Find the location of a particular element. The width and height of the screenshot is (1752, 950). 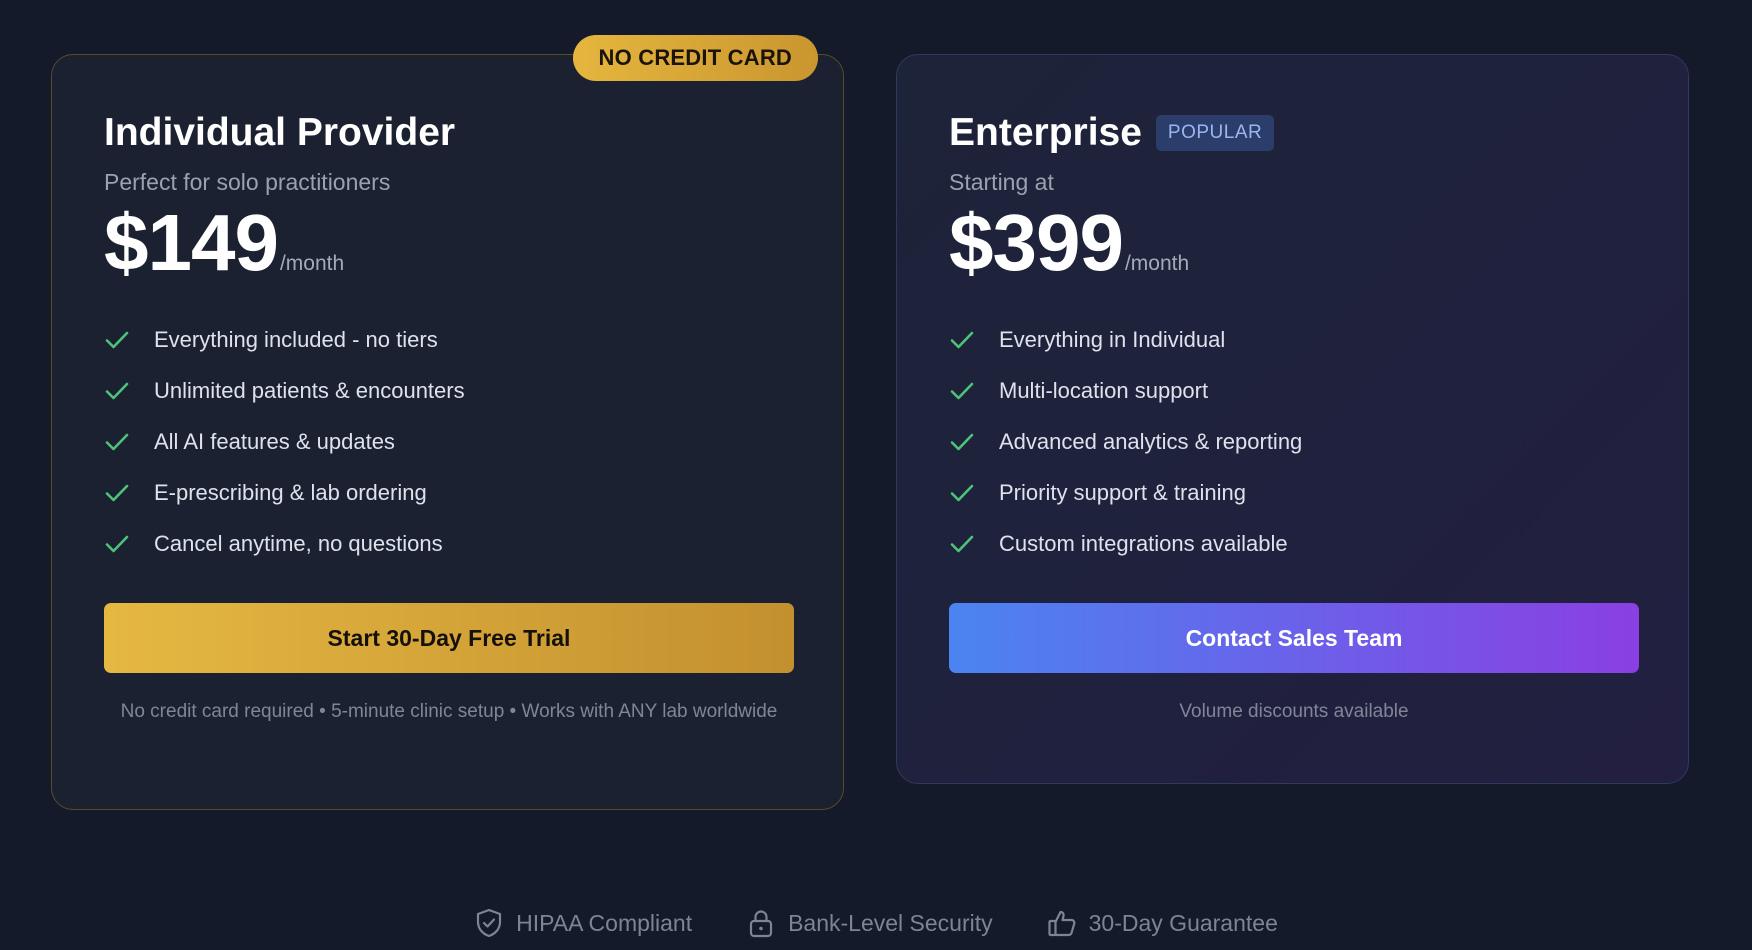

trust-label: Bank-Level Security is located at coordinates (890, 922).